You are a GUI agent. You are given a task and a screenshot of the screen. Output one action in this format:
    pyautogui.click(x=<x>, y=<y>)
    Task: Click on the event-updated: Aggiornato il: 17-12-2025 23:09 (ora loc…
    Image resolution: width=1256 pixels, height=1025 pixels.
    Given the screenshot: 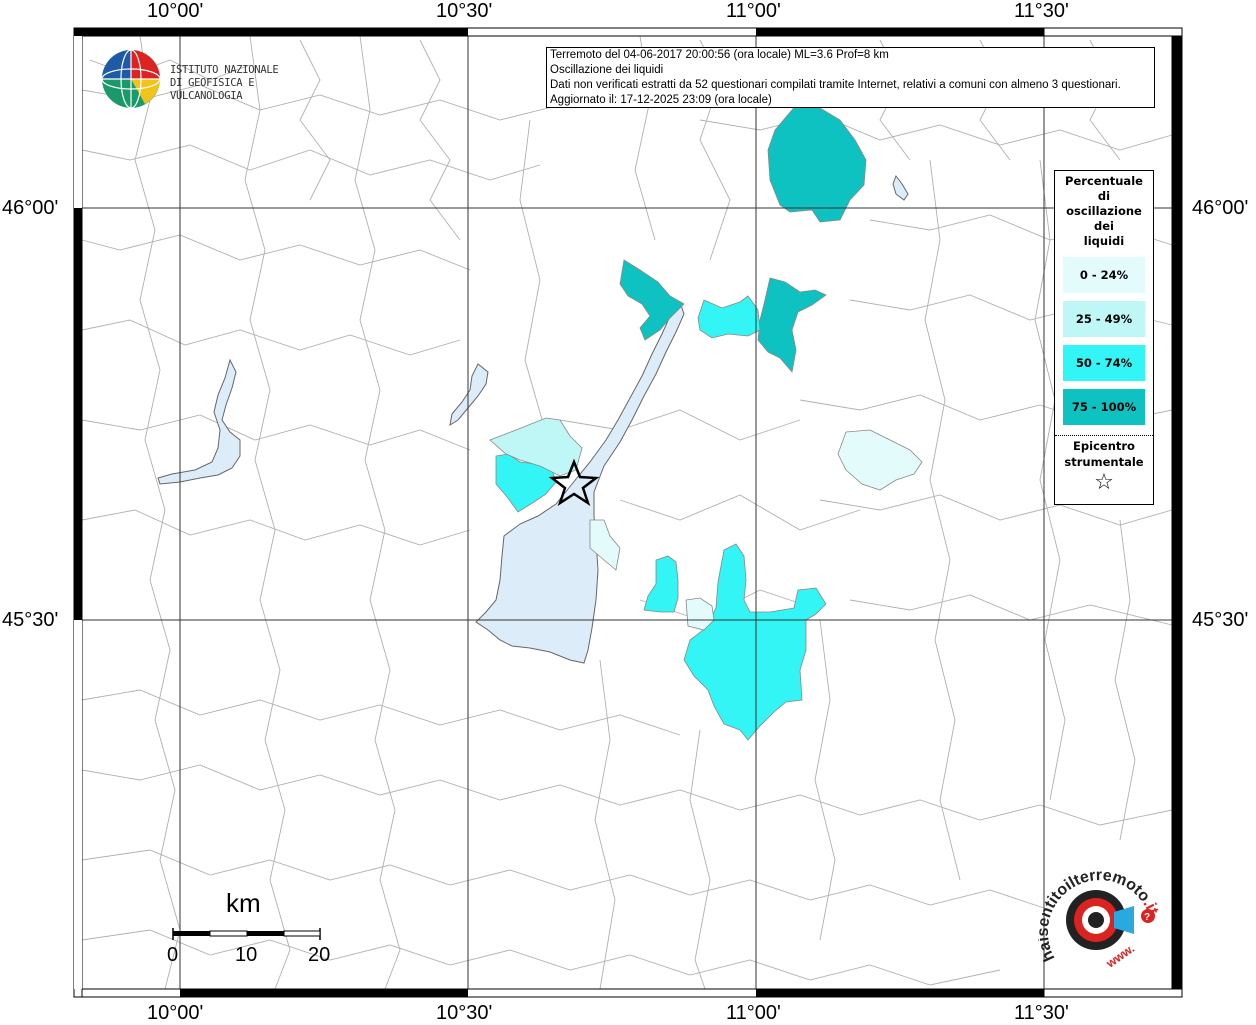 What is the action you would take?
    pyautogui.click(x=661, y=100)
    